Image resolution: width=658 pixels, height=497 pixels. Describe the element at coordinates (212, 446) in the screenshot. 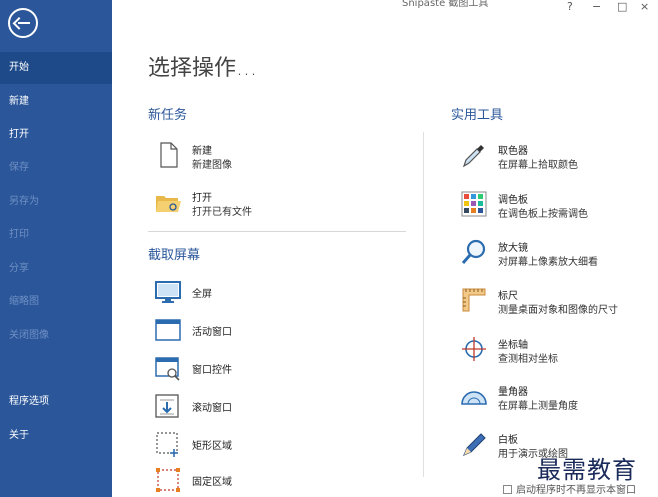

I see `item-label: 矩形区域` at that location.